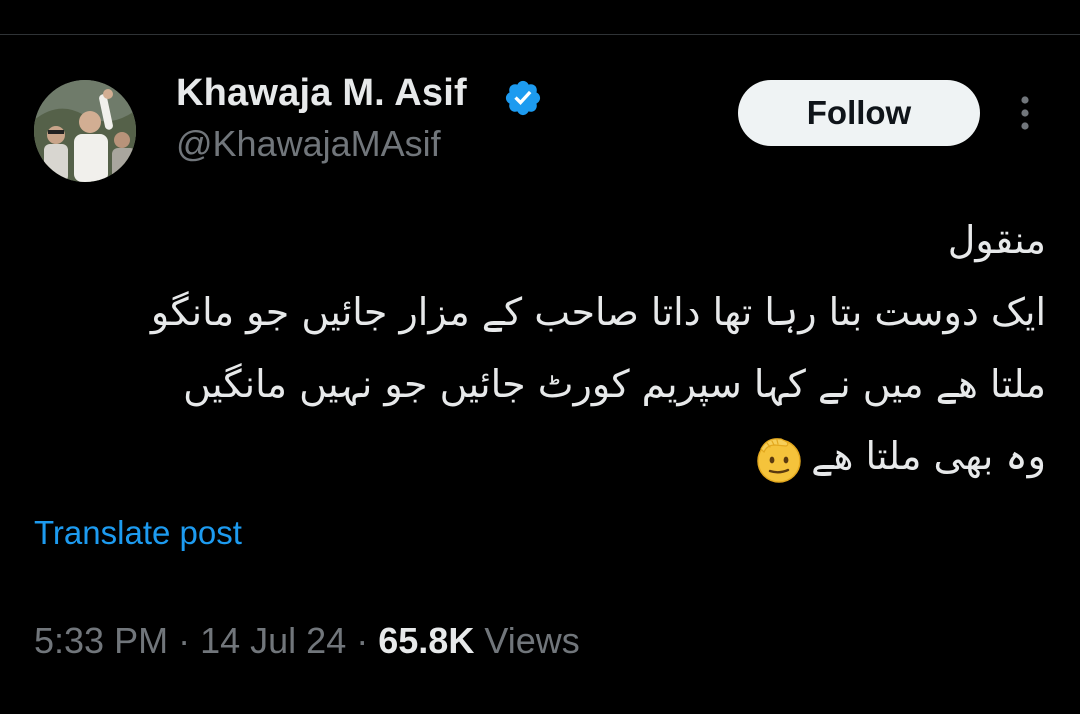 The image size is (1080, 714). What do you see at coordinates (928, 456) in the screenshot?
I see `tweet-line-text: وہ بھی ملتا ھے` at bounding box center [928, 456].